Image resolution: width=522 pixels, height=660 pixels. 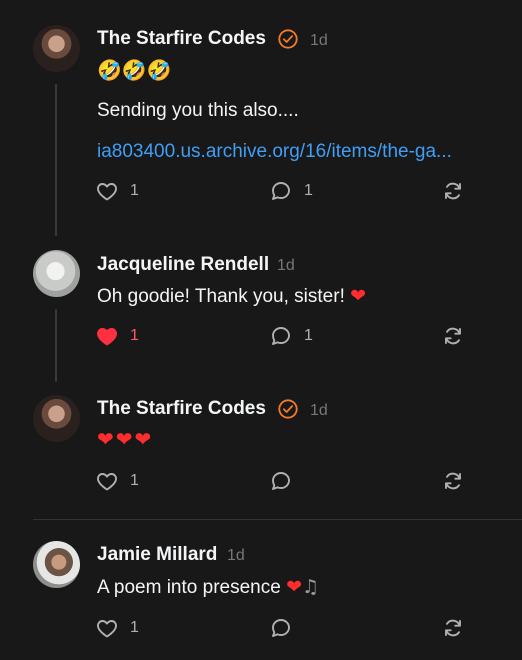 I want to click on post-text: Oh goodie! Thank you, sister!, so click(x=221, y=296).